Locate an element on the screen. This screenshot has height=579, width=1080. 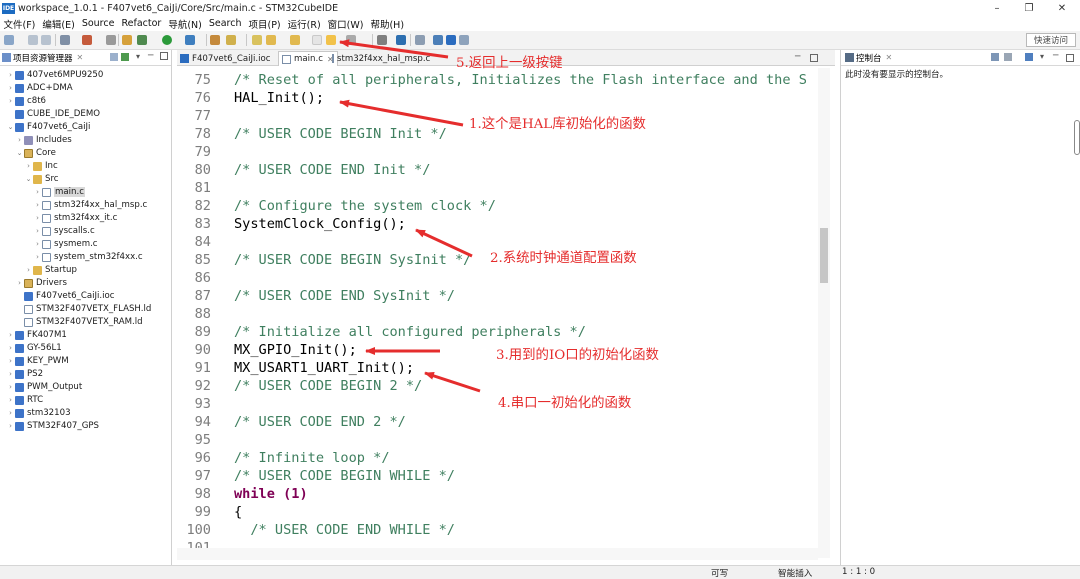
tab-ioc: F407vet6_CaiJi.ioc is located at coordinates (225, 58).